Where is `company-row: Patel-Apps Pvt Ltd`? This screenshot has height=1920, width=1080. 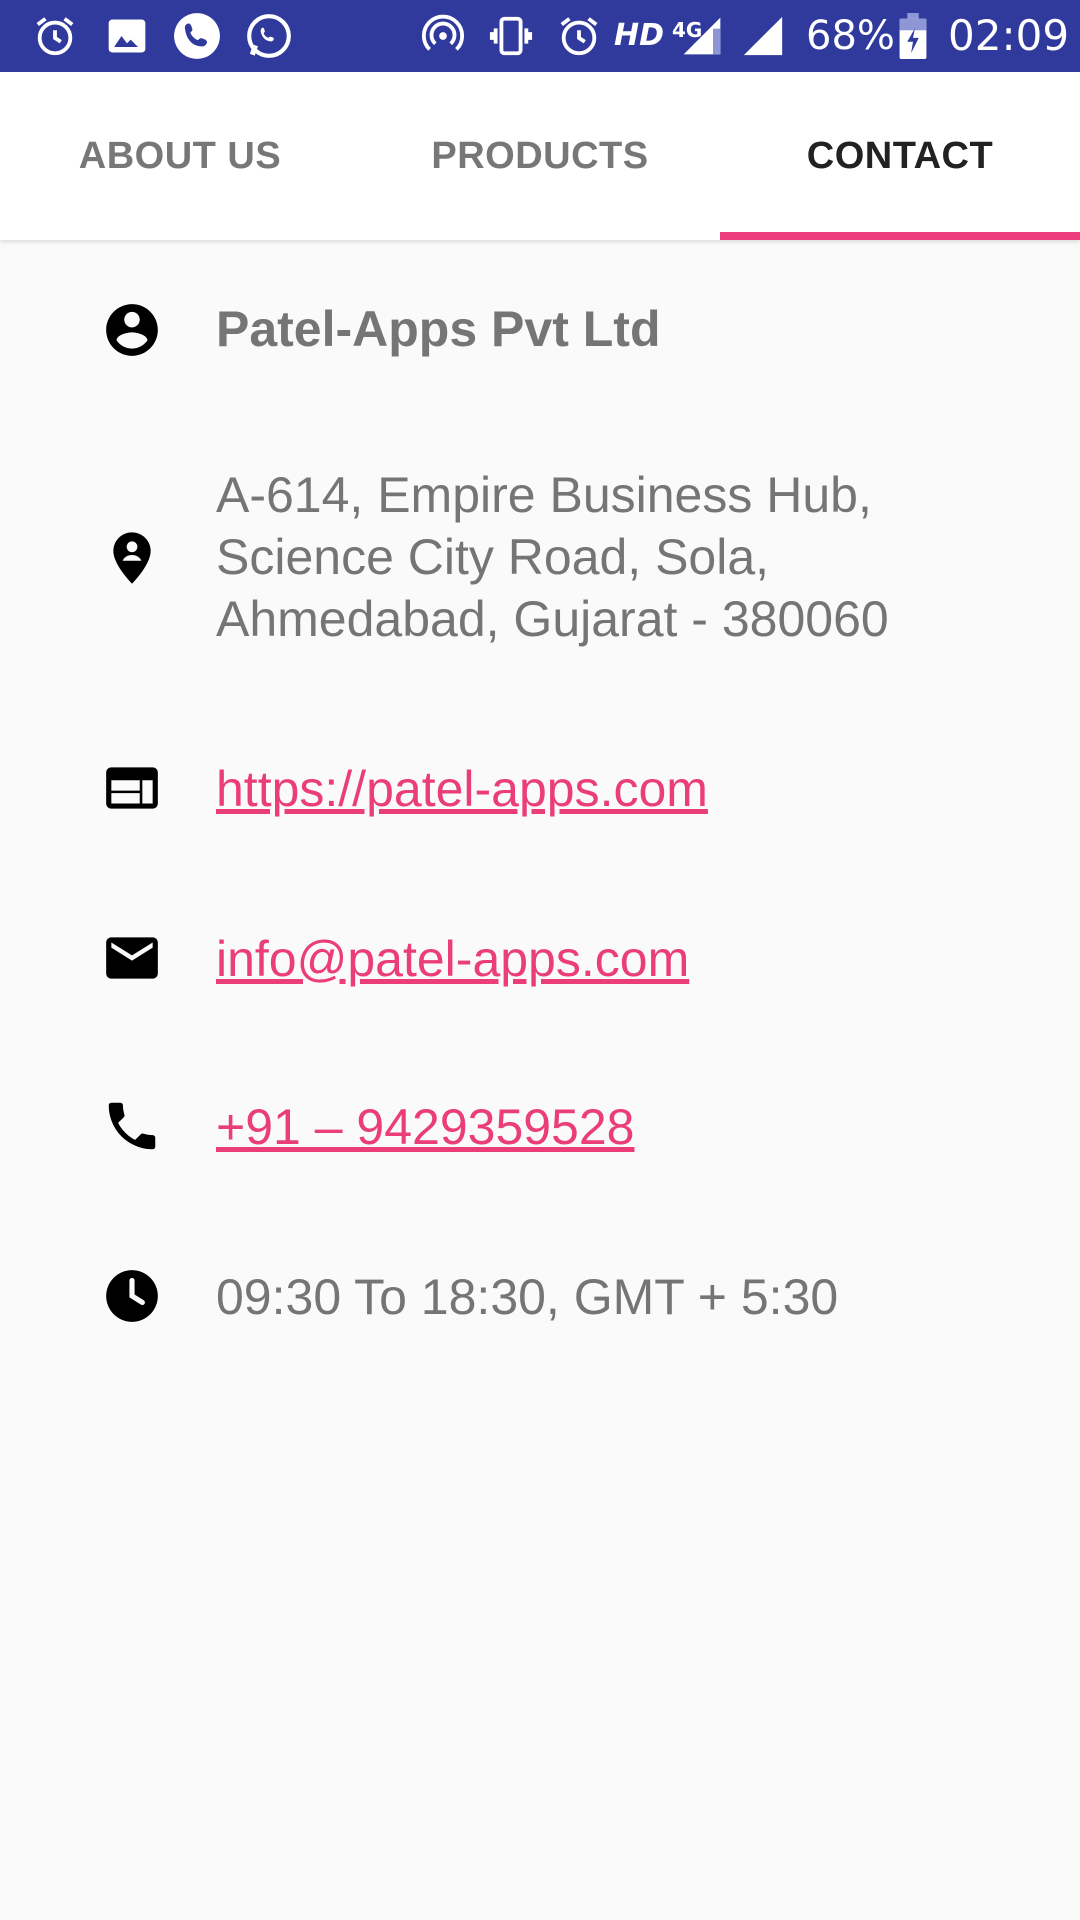
company-row: Patel-Apps Pvt Ltd is located at coordinates (540, 330).